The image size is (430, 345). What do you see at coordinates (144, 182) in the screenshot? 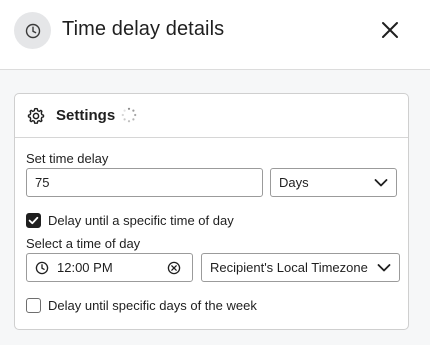
I see `delay-value-input: 75` at bounding box center [144, 182].